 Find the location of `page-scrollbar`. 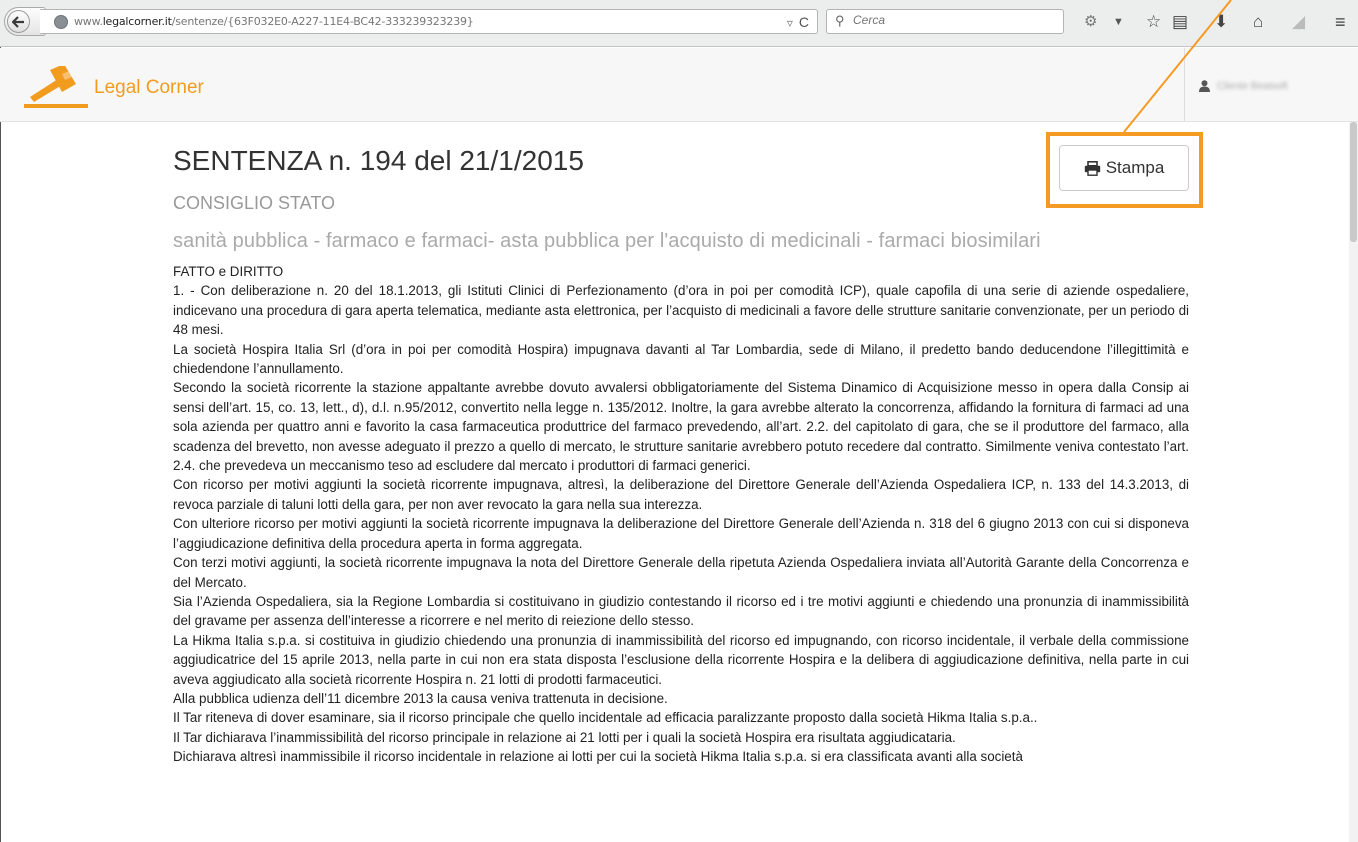

page-scrollbar is located at coordinates (1353, 482).